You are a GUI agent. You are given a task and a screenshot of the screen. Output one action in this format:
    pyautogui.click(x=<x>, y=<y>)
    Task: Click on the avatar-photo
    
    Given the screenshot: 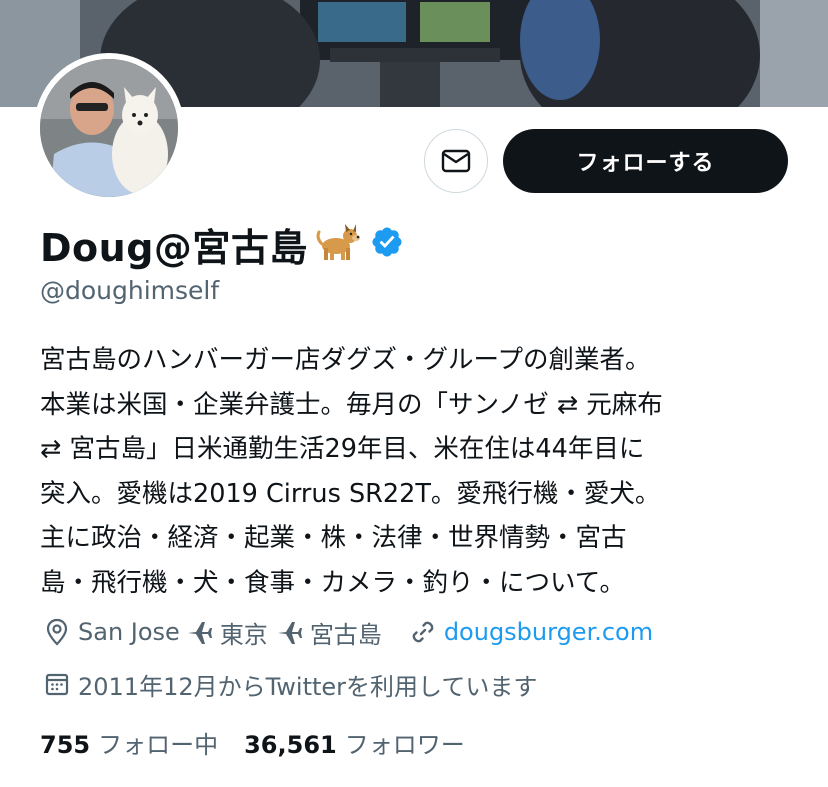 What is the action you would take?
    pyautogui.click(x=109, y=128)
    